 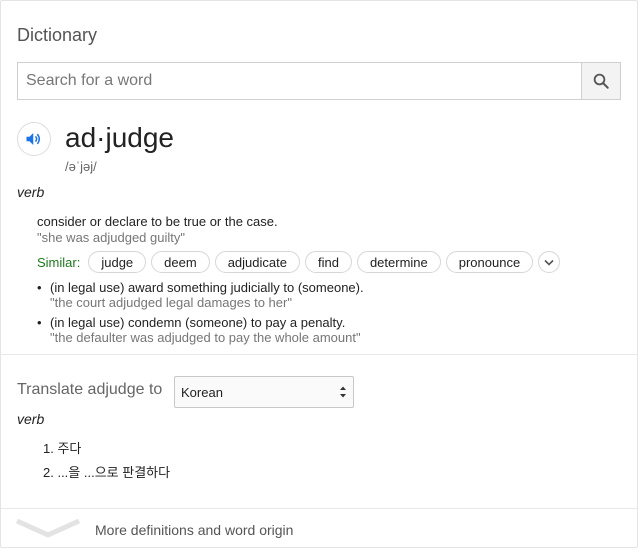 I want to click on search-button, so click(x=600, y=81).